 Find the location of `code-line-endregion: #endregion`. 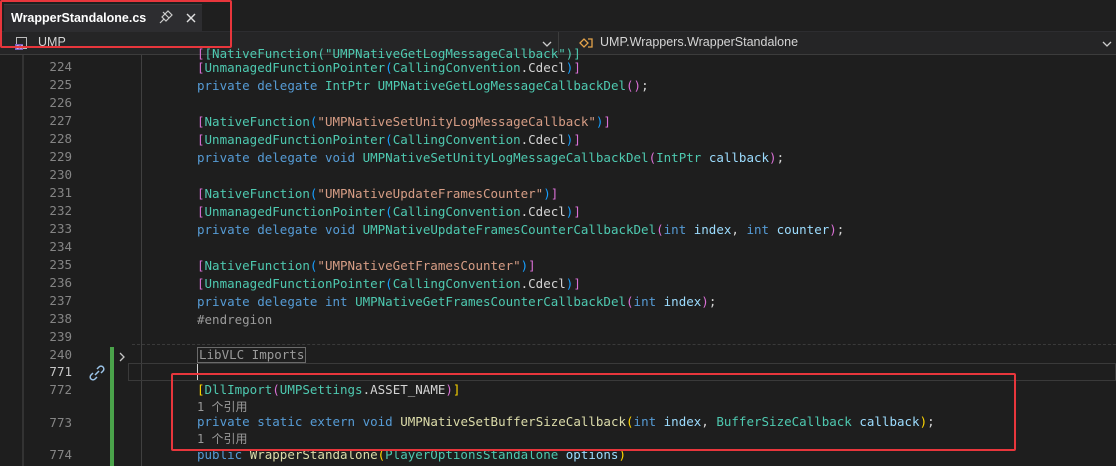

code-line-endregion: #endregion is located at coordinates (235, 319).